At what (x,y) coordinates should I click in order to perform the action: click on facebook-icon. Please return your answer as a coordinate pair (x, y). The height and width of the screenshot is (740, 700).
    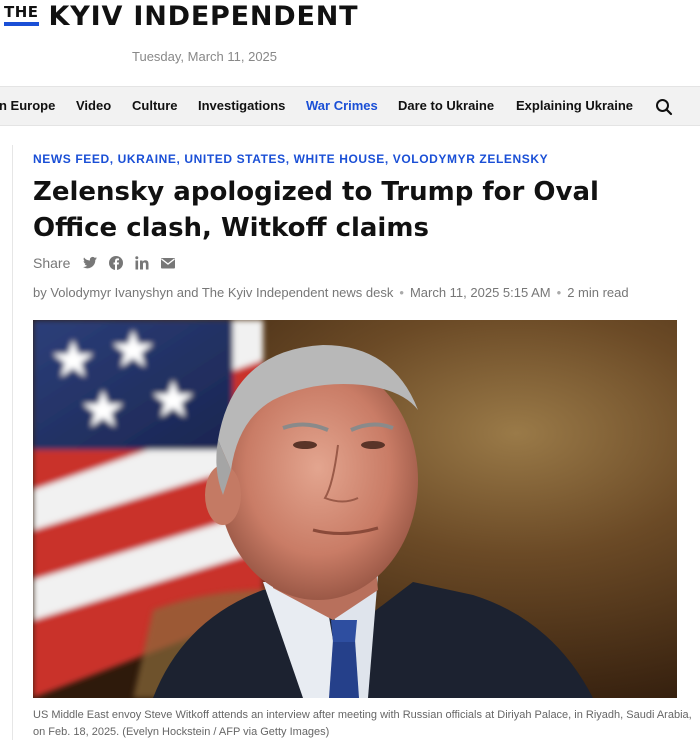
    Looking at the image, I should click on (116, 263).